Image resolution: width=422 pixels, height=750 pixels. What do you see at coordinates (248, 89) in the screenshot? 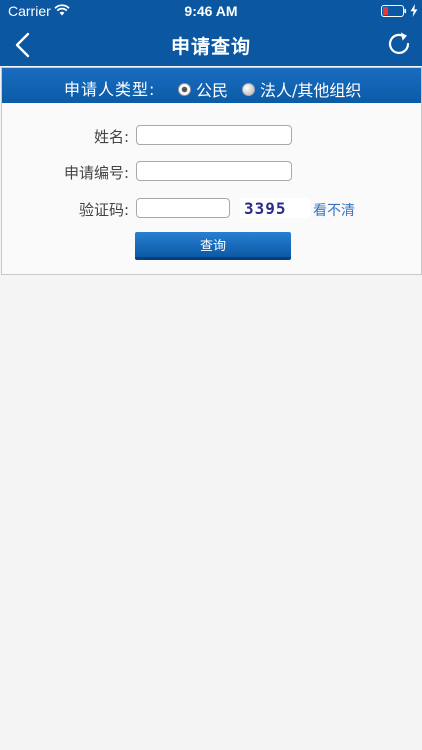
I see `radio-unchecked-icon` at bounding box center [248, 89].